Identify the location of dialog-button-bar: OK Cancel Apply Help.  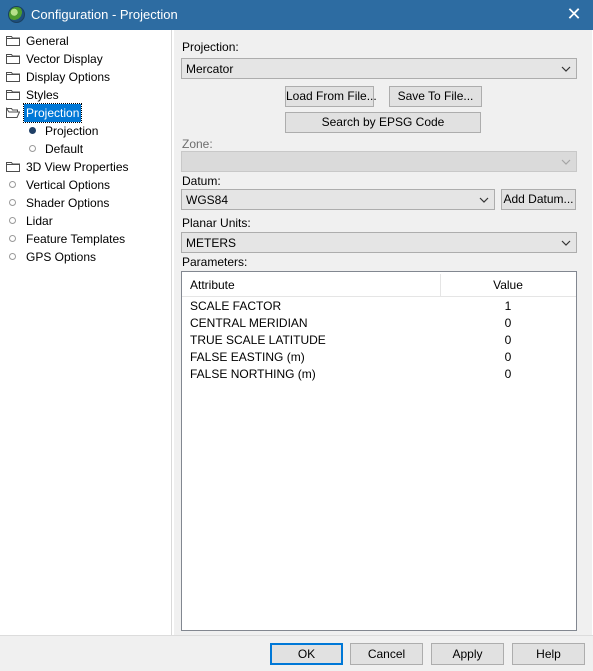
(296, 653).